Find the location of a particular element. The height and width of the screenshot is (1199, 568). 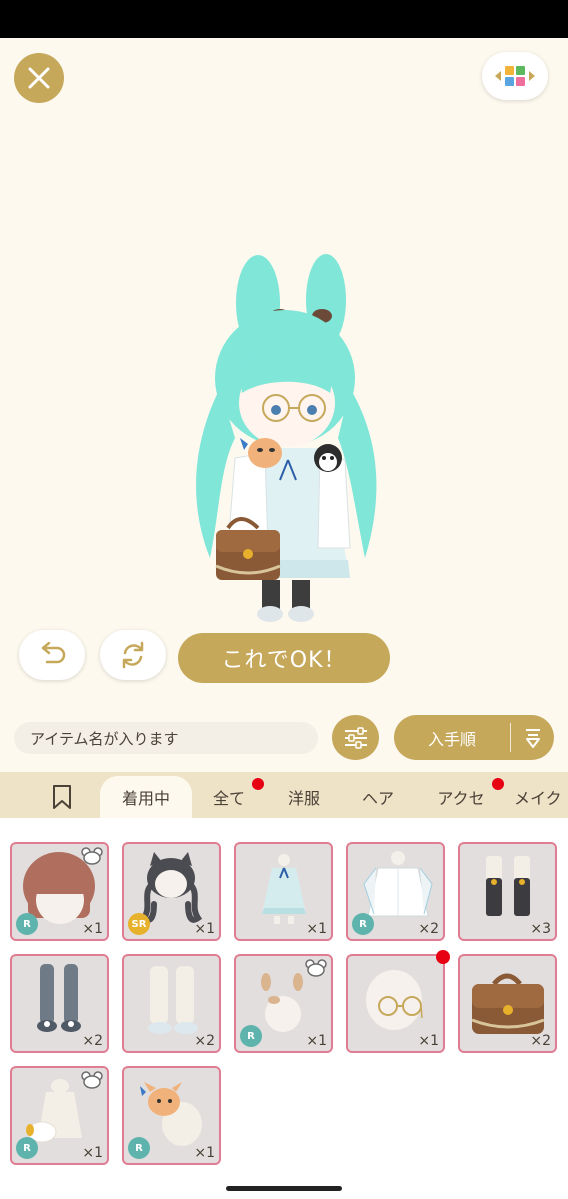

close-button is located at coordinates (39, 78).